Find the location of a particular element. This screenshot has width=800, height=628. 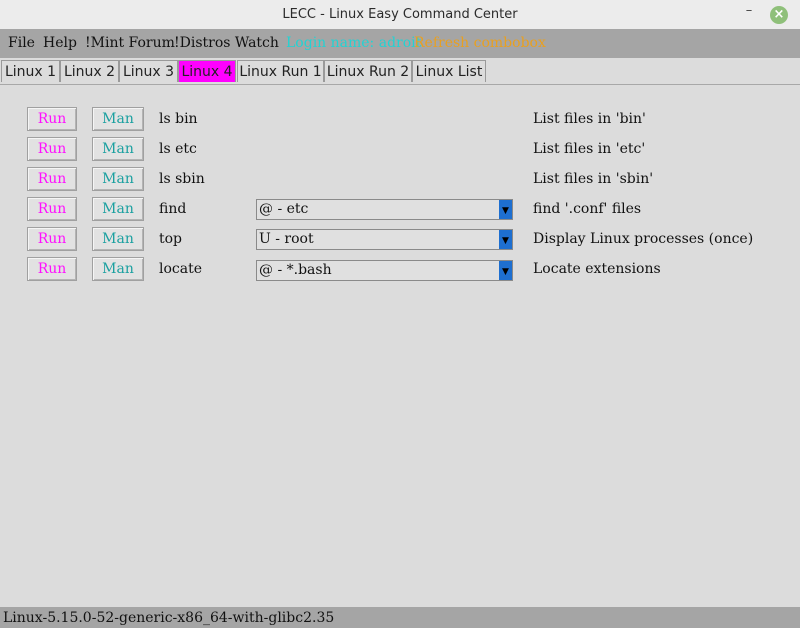

tab-linux-3: Linux 3 is located at coordinates (148, 71).